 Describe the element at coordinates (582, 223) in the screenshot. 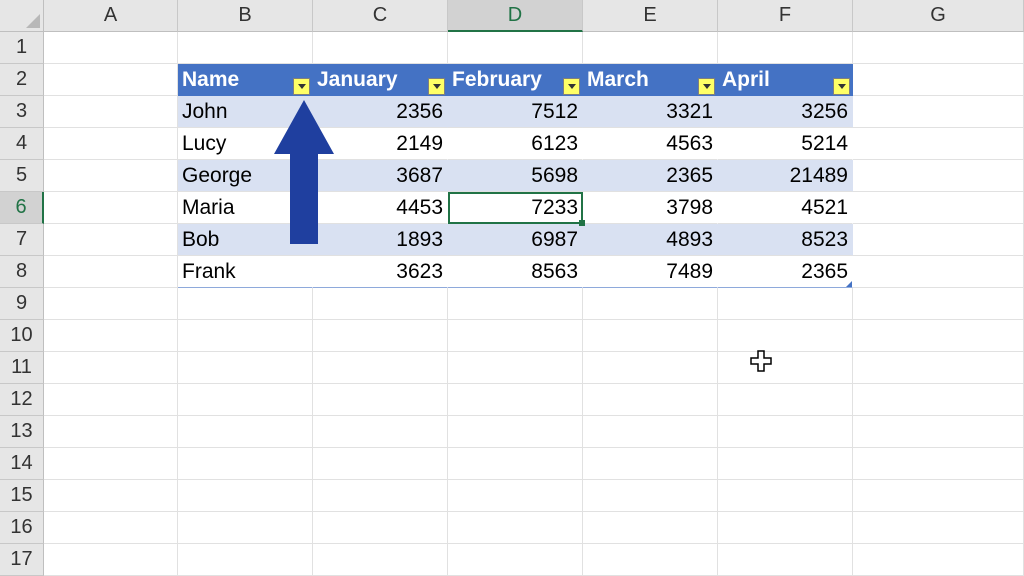

I see `fill-handle` at that location.